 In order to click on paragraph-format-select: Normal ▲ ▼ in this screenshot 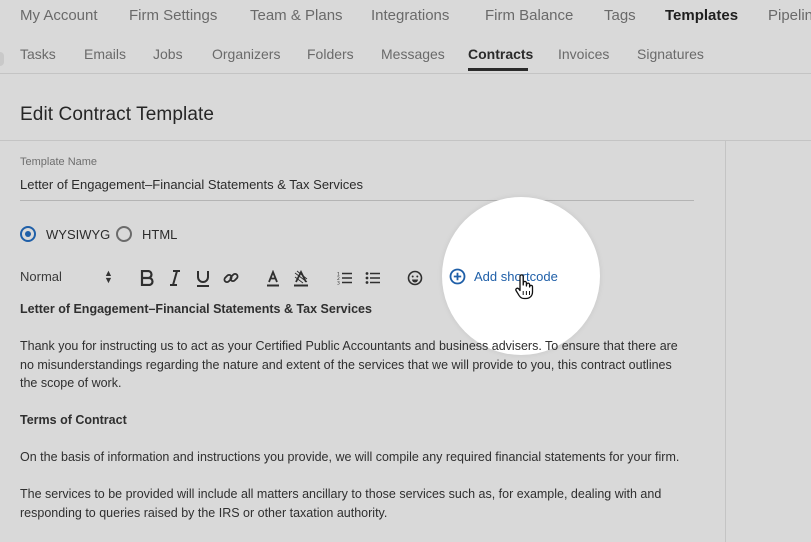, I will do `click(67, 276)`.